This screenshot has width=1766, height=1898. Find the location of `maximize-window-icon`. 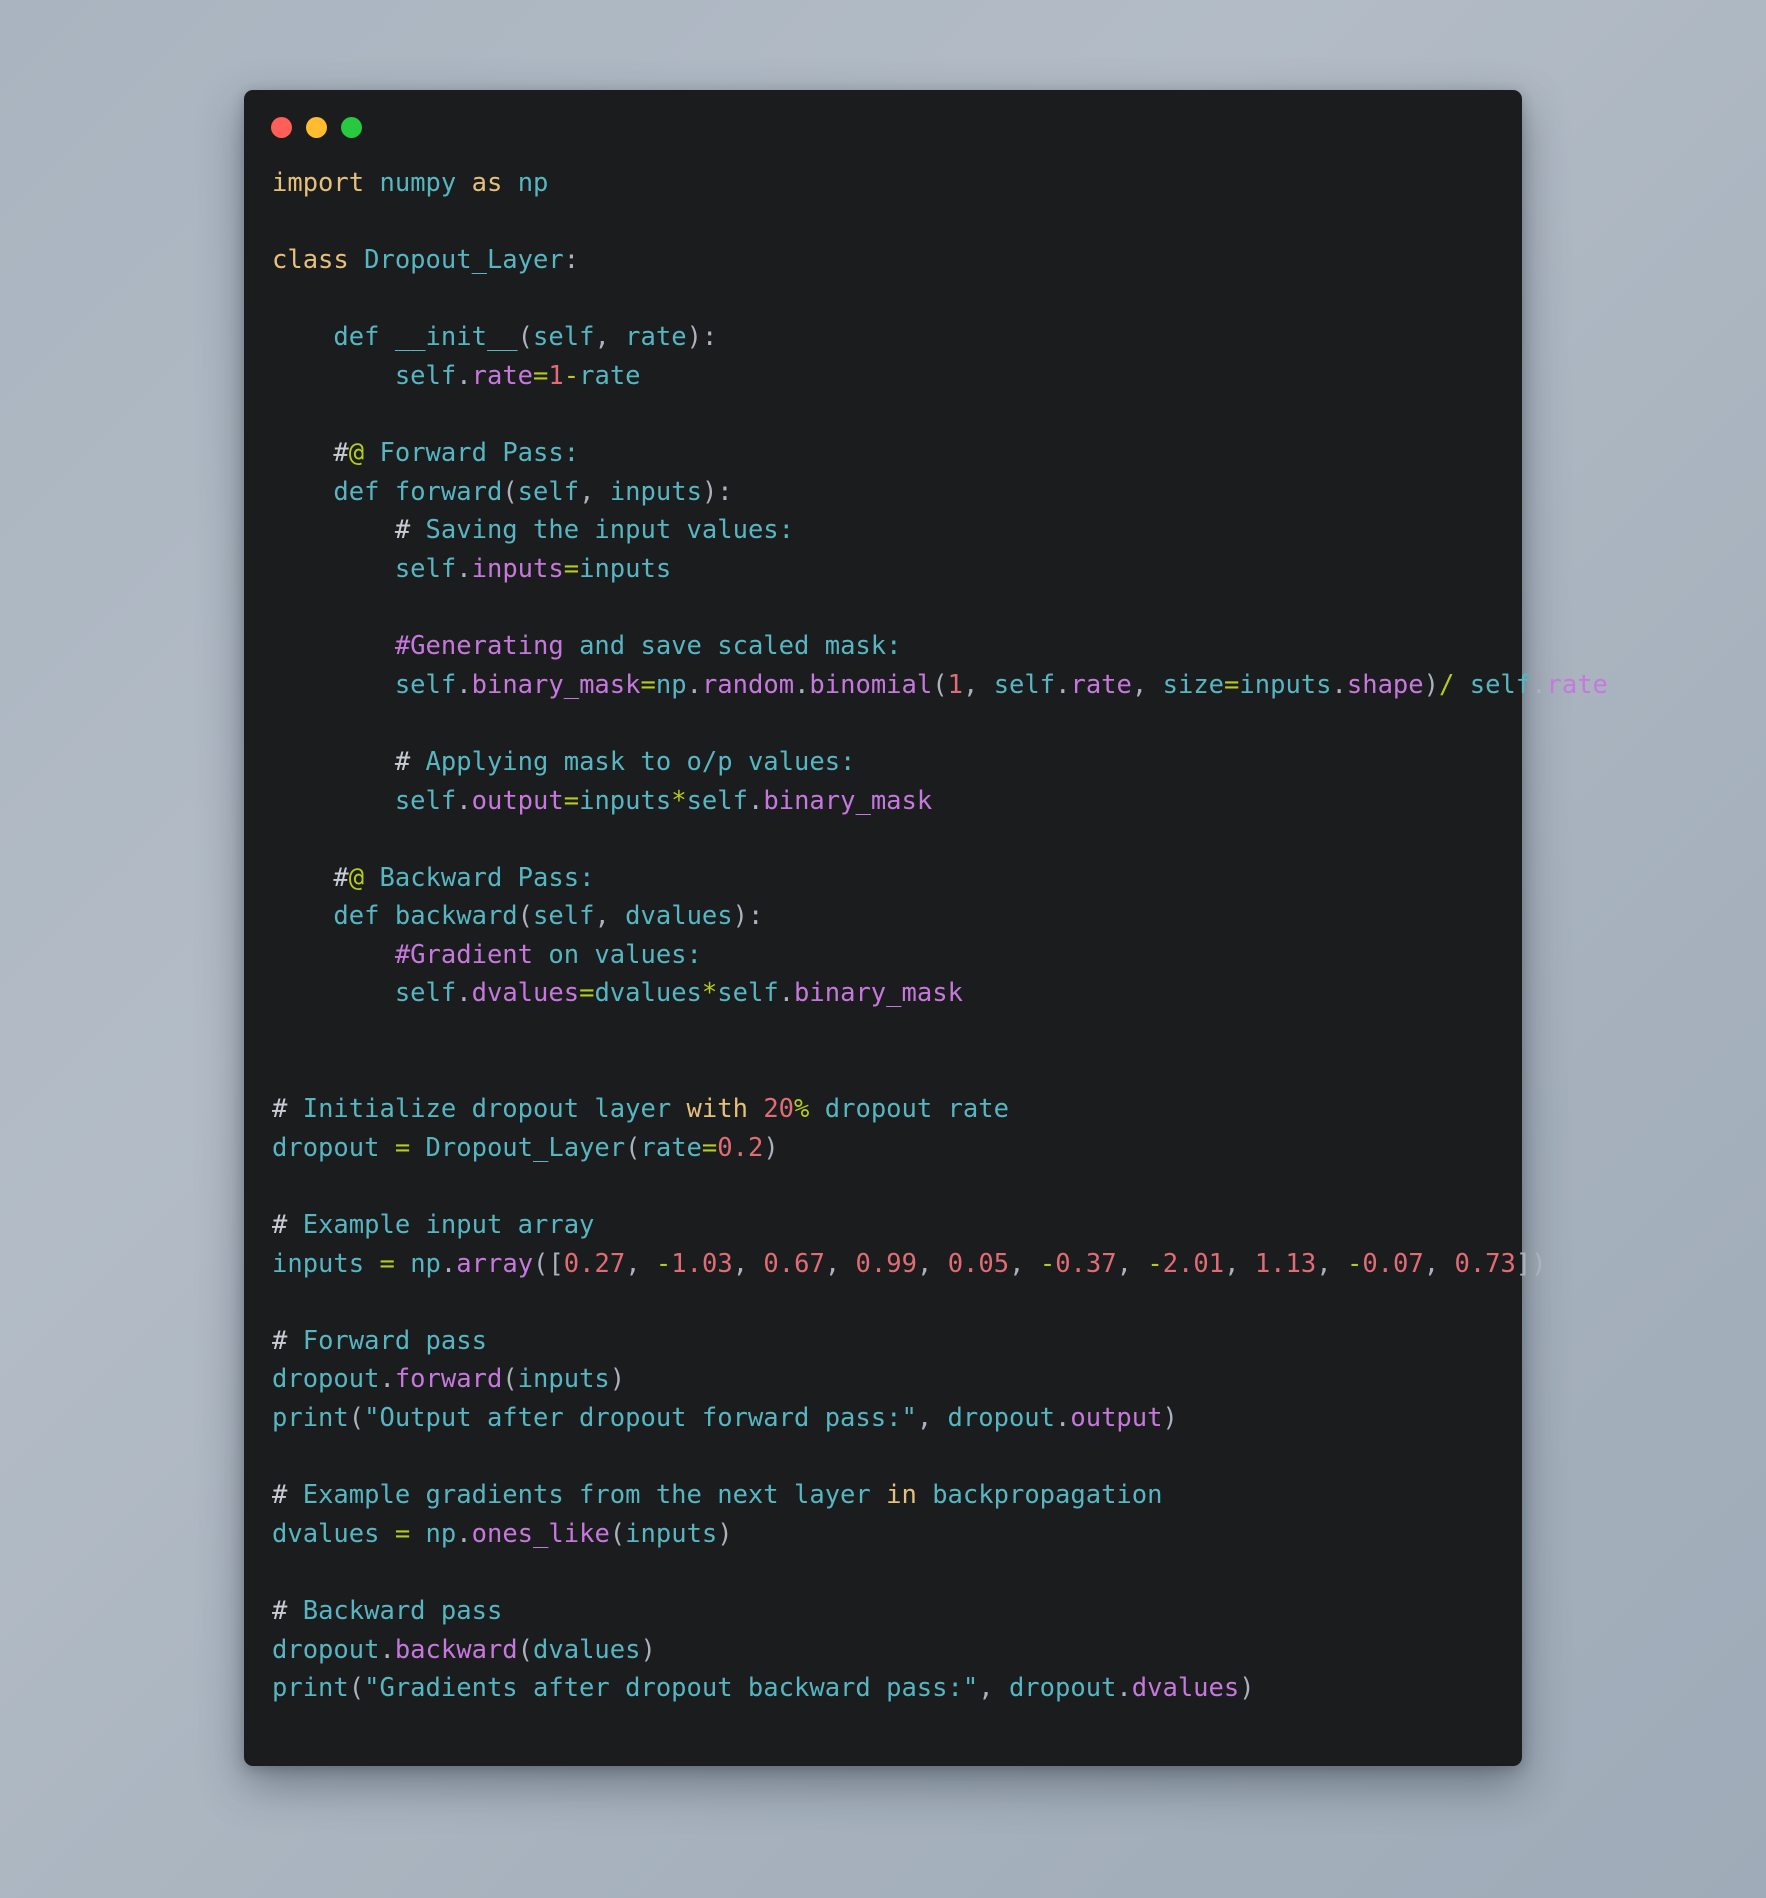

maximize-window-icon is located at coordinates (351, 127).